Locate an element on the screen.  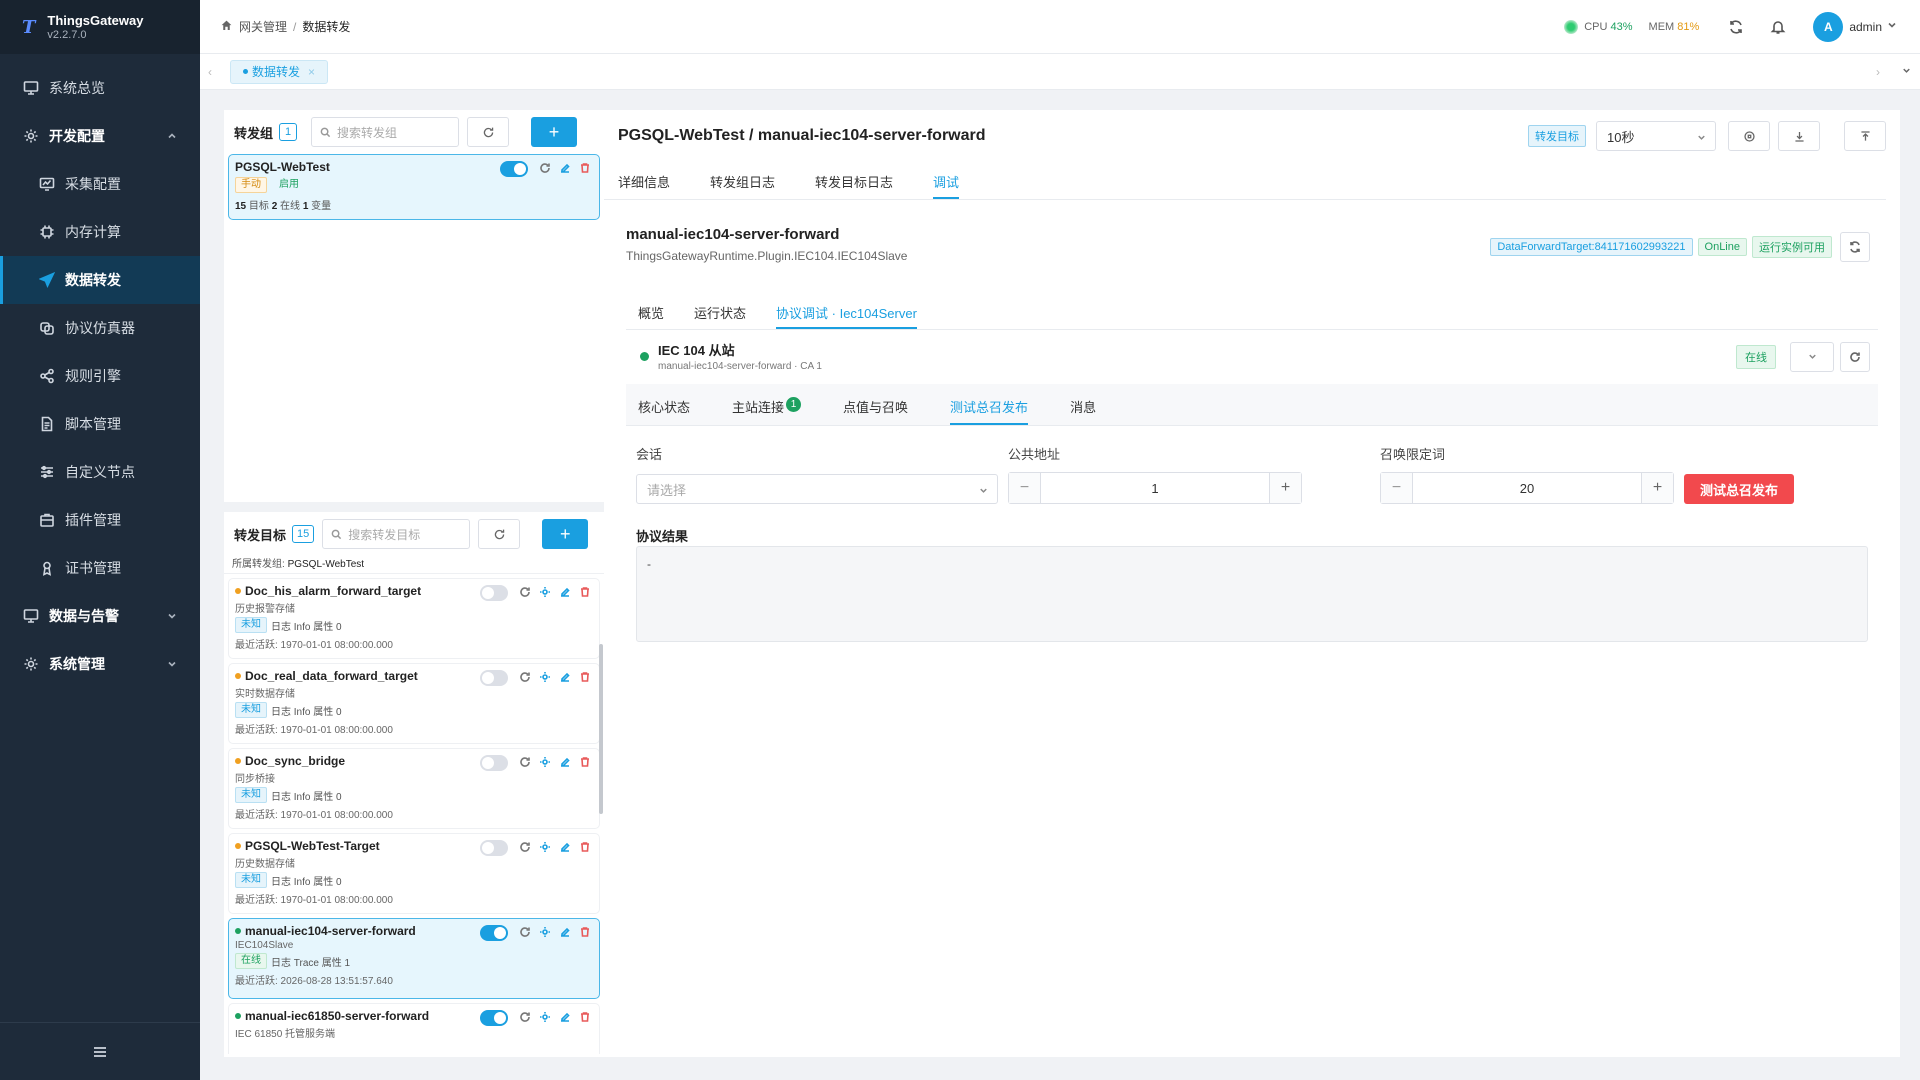
tabs-scroll-left-icon: ‹ is located at coordinates (210, 72).